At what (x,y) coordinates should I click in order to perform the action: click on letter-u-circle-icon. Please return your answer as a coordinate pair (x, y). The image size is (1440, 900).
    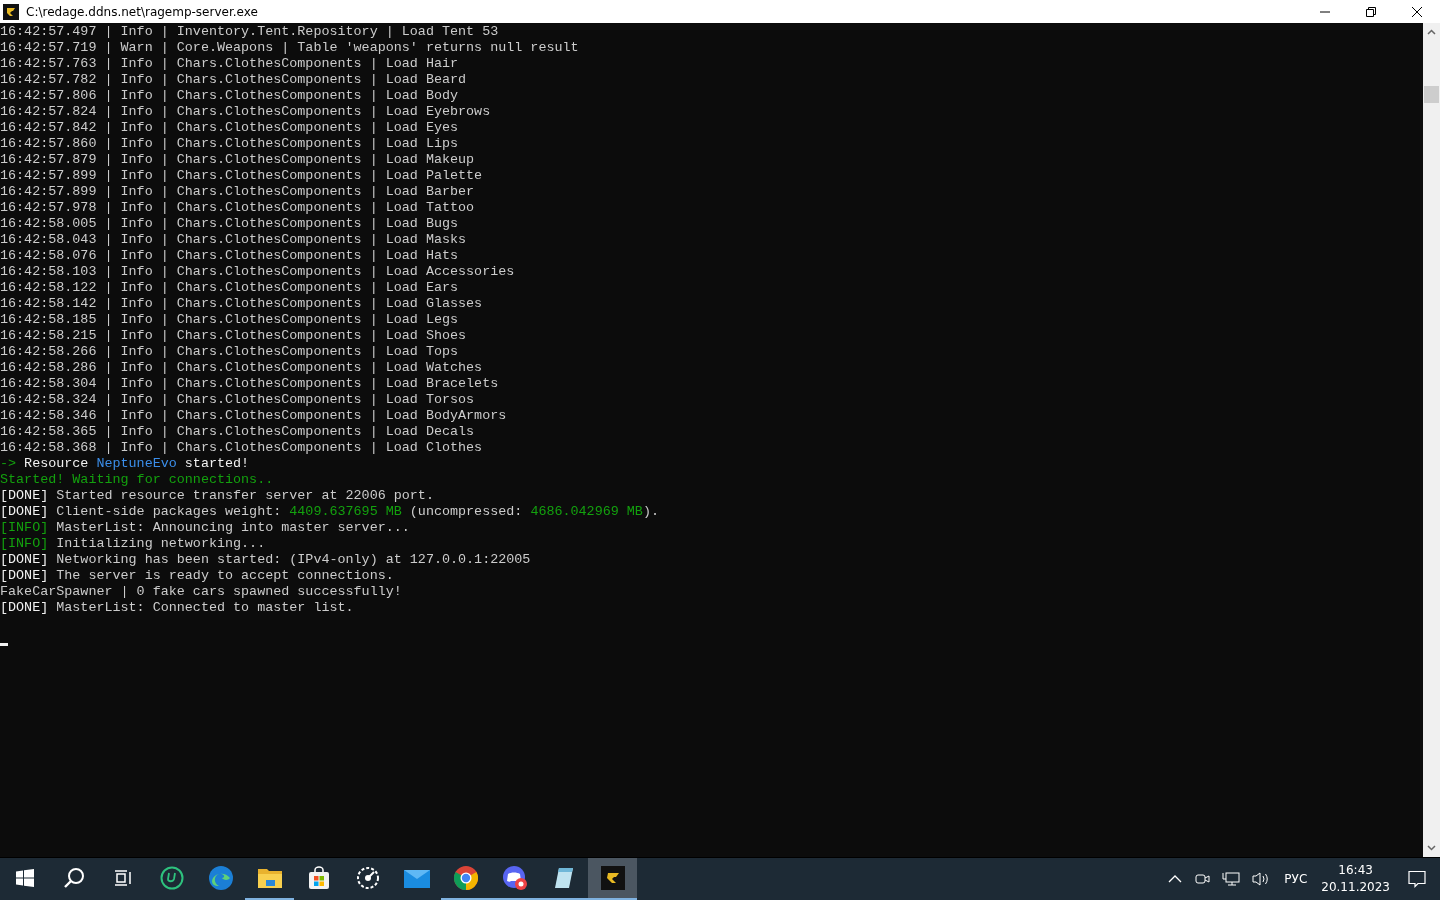
    Looking at the image, I should click on (171, 878).